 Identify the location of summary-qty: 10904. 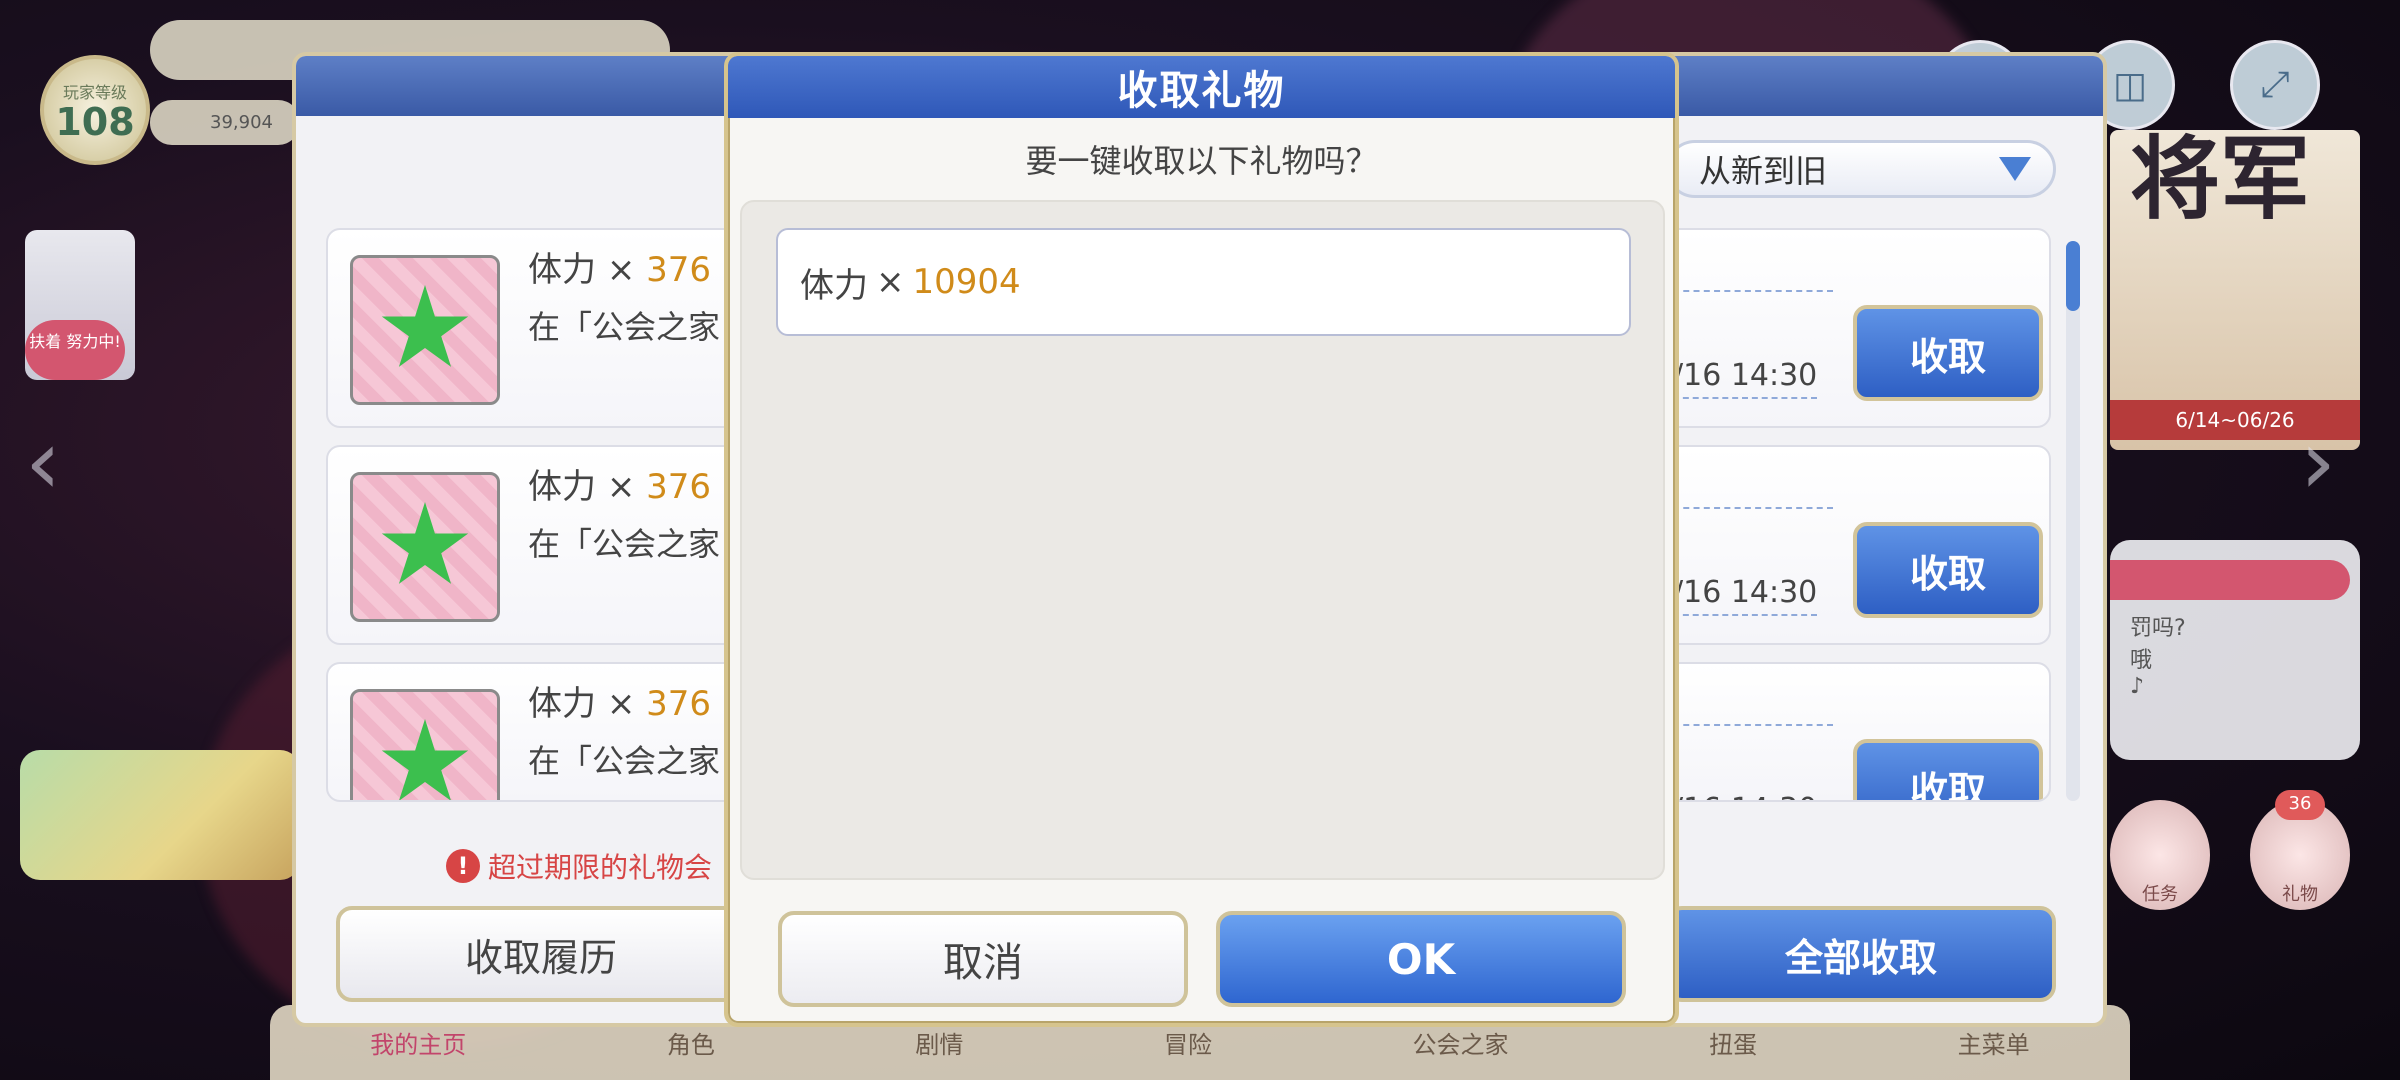
(966, 282).